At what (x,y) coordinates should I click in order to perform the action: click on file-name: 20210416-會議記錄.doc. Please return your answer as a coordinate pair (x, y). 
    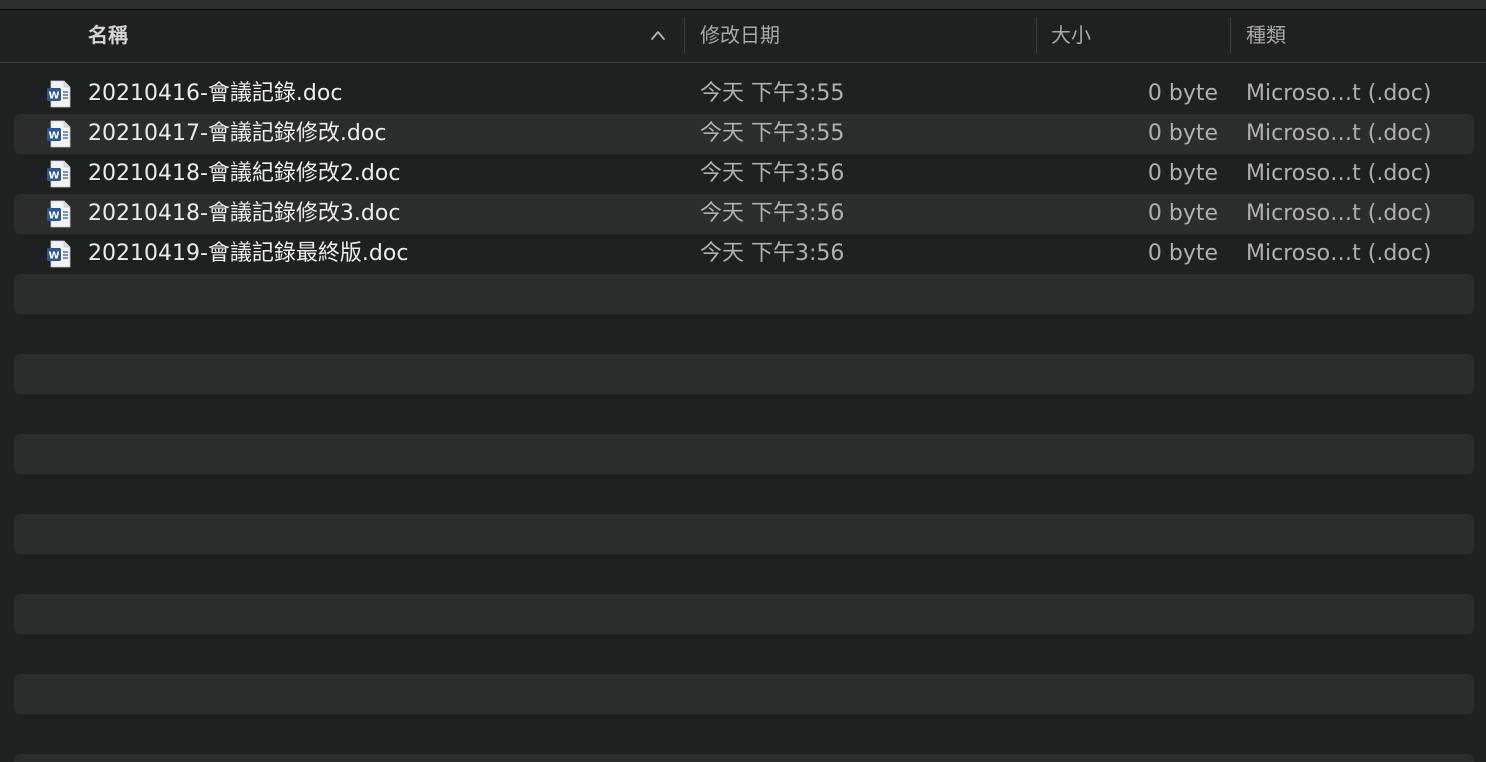
    Looking at the image, I should click on (215, 93).